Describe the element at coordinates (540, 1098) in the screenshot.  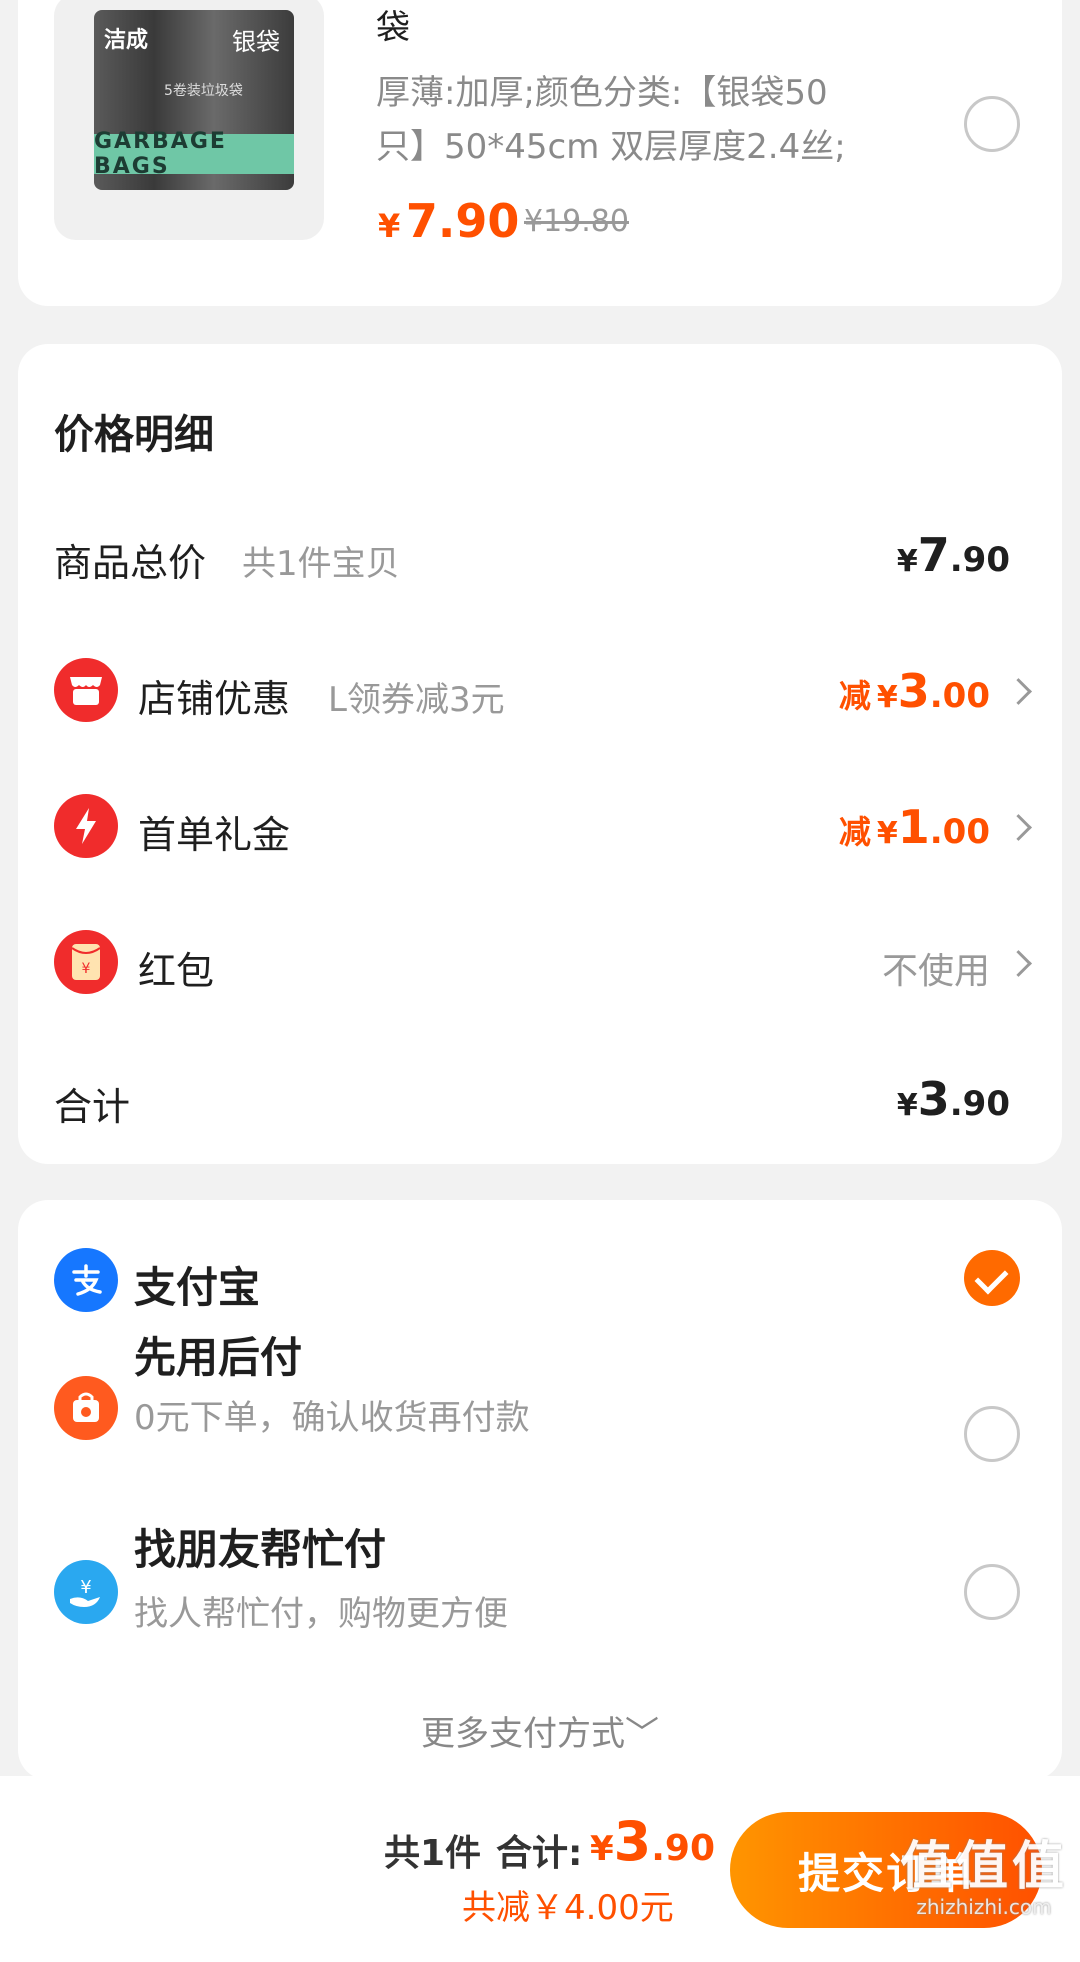
I see `row-total: 合计 ¥3.90` at that location.